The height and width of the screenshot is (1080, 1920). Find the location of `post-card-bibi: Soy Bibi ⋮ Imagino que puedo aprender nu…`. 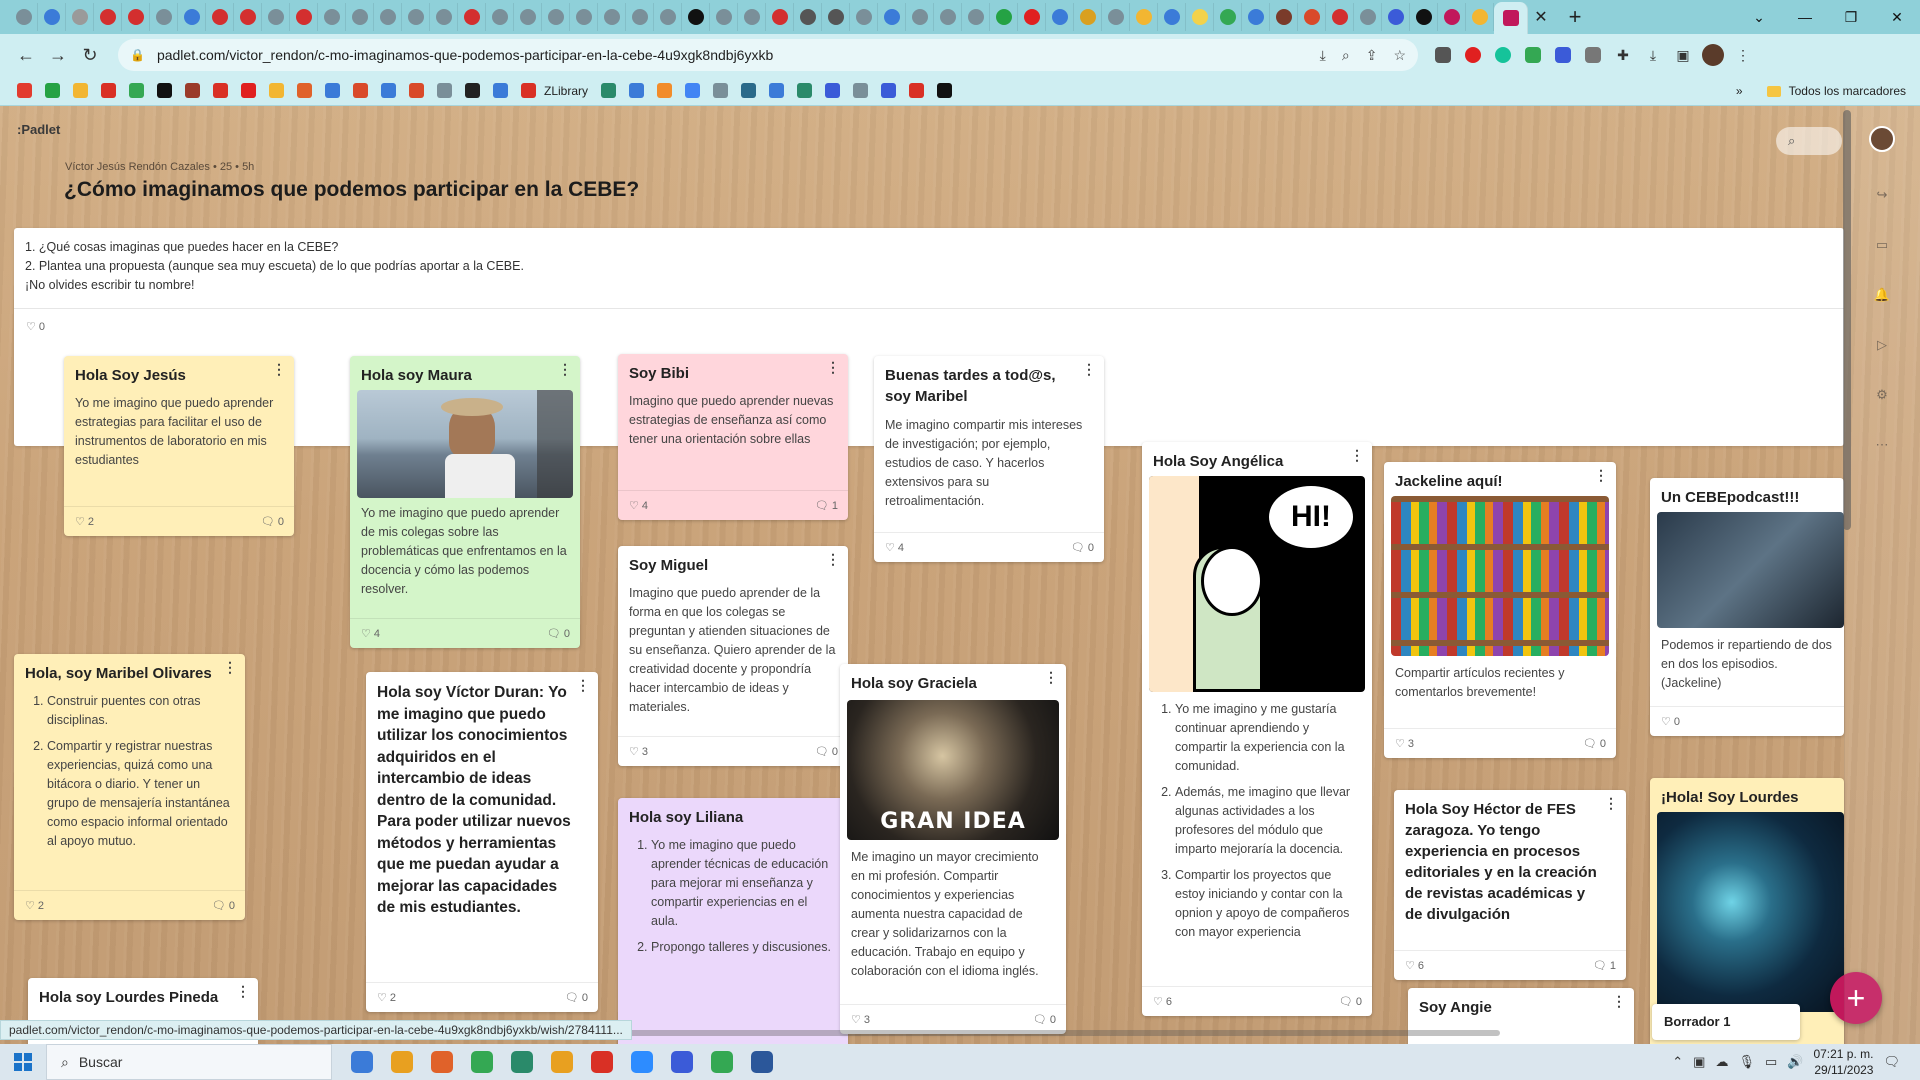

post-card-bibi: Soy Bibi ⋮ Imagino que puedo aprender nu… is located at coordinates (733, 437).